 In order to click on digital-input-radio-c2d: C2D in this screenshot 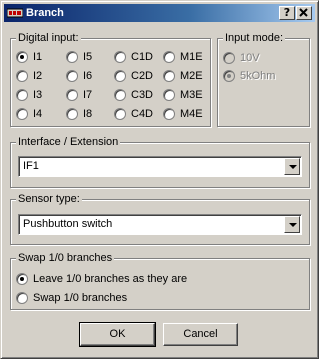, I will do `click(133, 76)`.